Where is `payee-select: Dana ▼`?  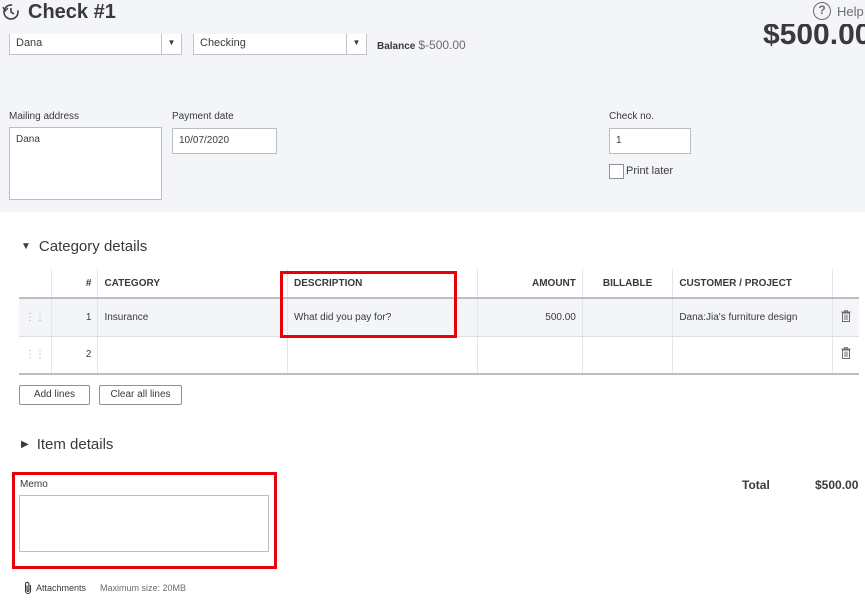
payee-select: Dana ▼ is located at coordinates (95, 44).